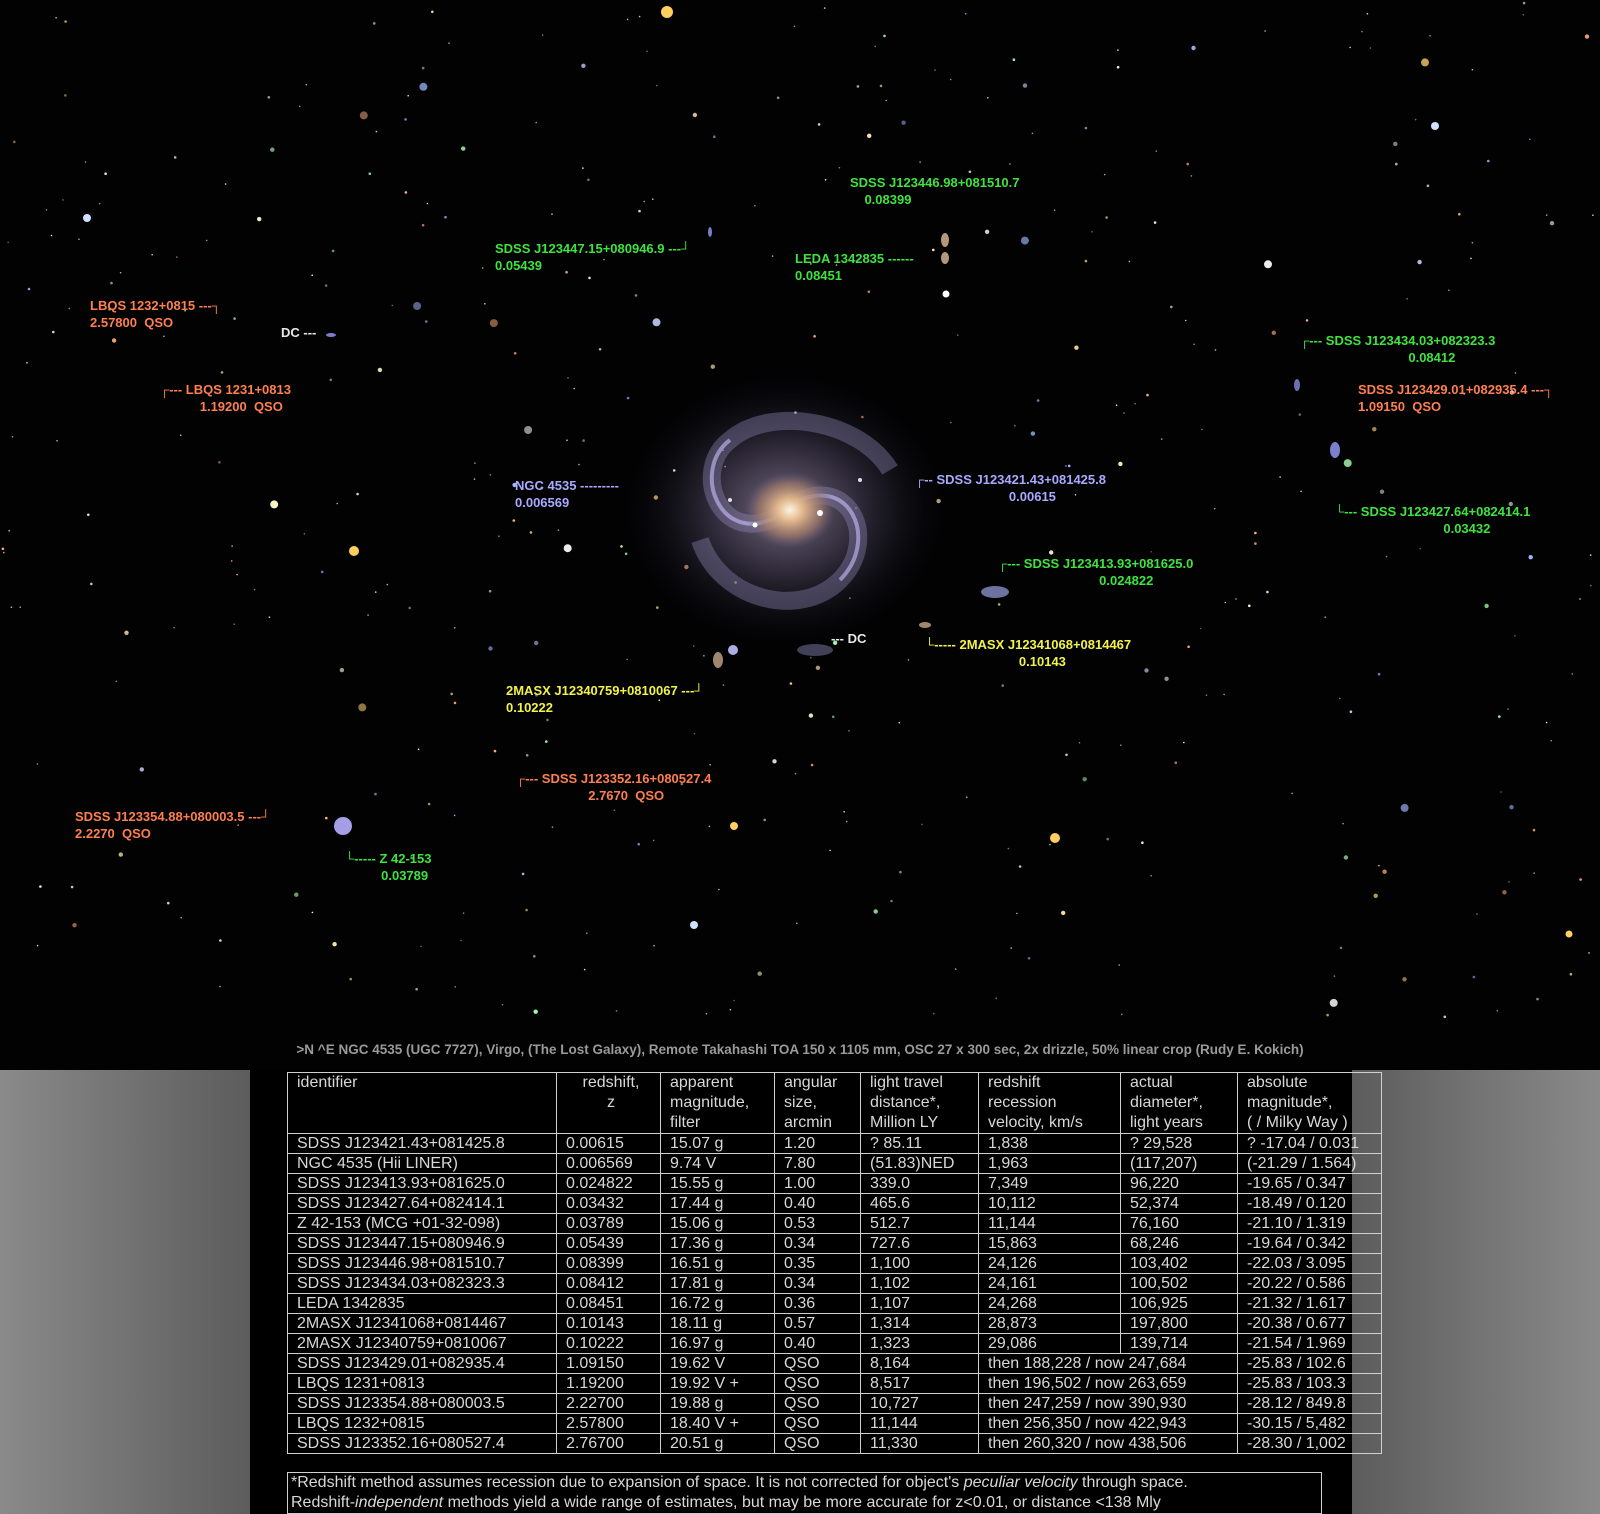  Describe the element at coordinates (1309, 1443) in the screenshot. I see `table-cell: -28.30 / 1,002` at that location.